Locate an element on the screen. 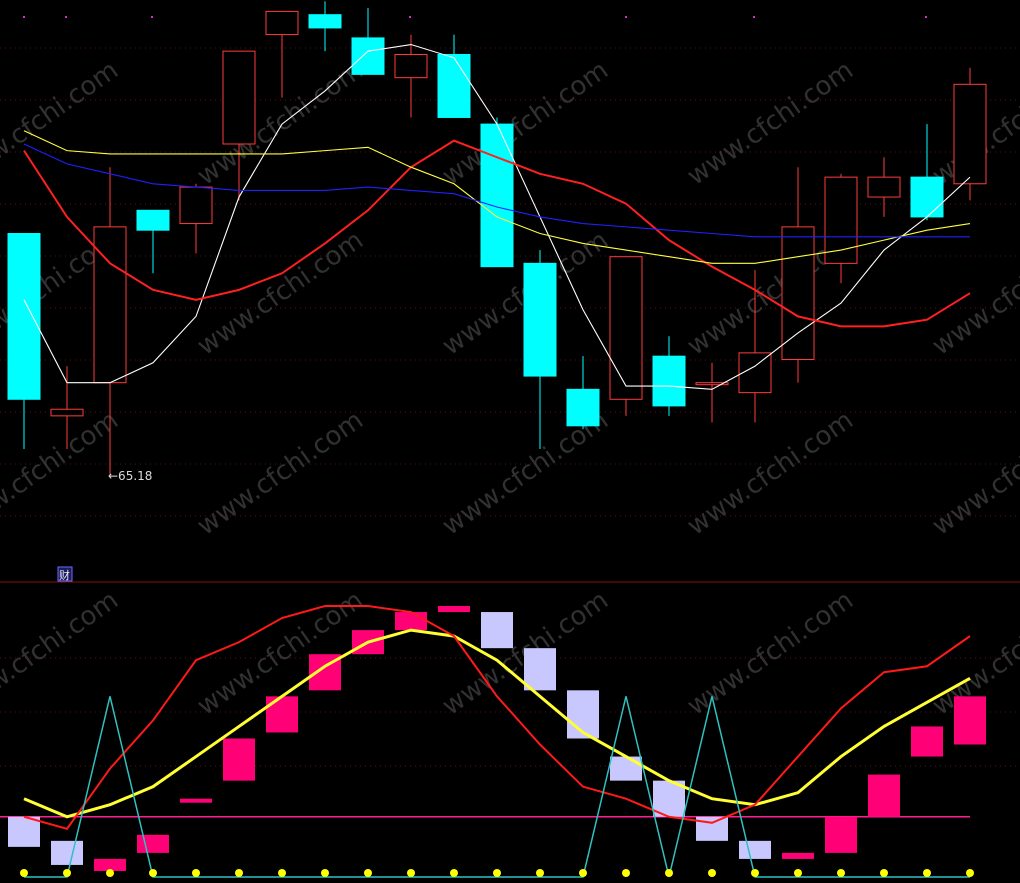 The width and height of the screenshot is (1020, 883). finance-badge-label: 财 is located at coordinates (64, 575).